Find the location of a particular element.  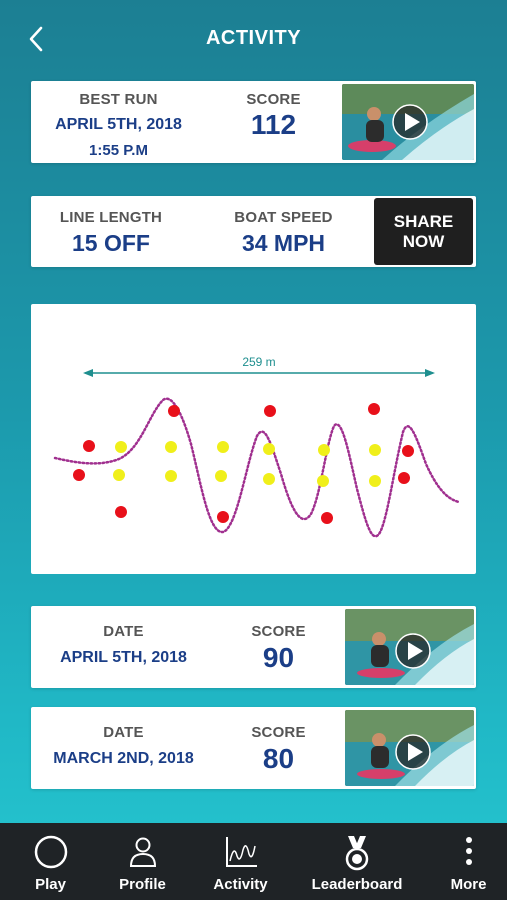

best-run-video-thumbnail is located at coordinates (408, 122).